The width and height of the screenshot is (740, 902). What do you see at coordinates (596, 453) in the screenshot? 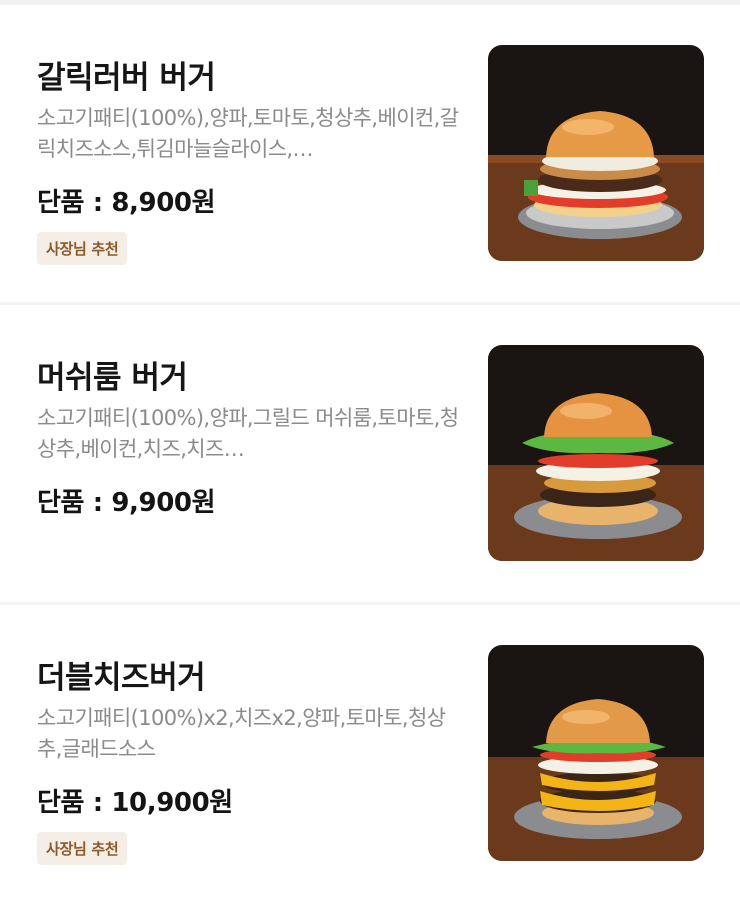
I see `mushroom-burger-photo` at bounding box center [596, 453].